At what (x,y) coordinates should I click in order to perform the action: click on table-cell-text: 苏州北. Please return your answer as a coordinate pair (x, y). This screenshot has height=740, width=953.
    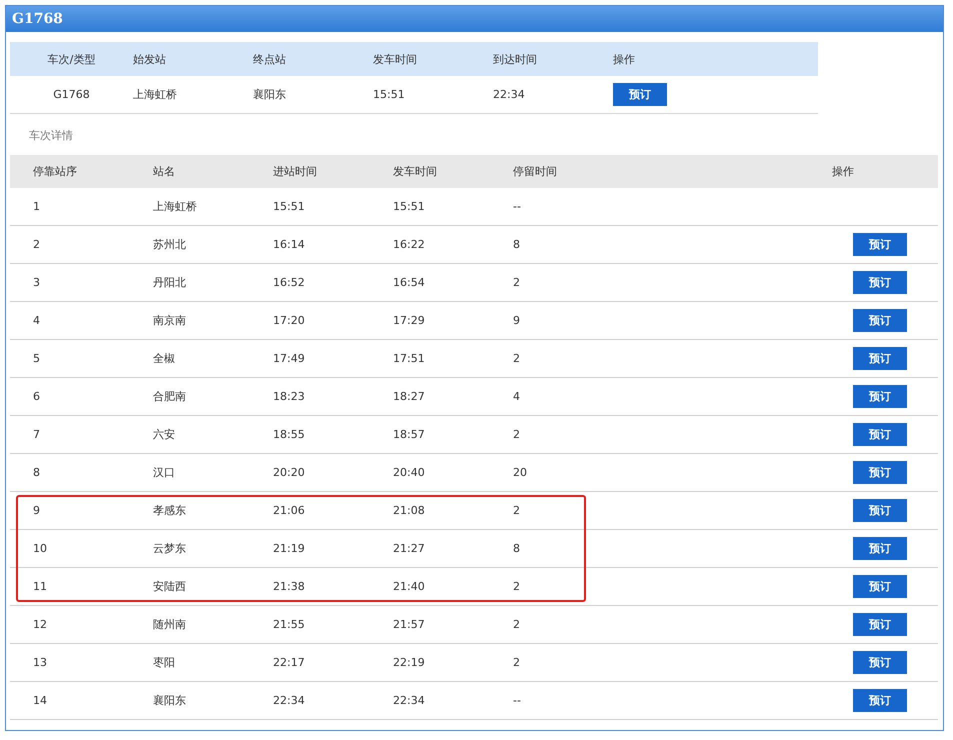
    Looking at the image, I should click on (169, 244).